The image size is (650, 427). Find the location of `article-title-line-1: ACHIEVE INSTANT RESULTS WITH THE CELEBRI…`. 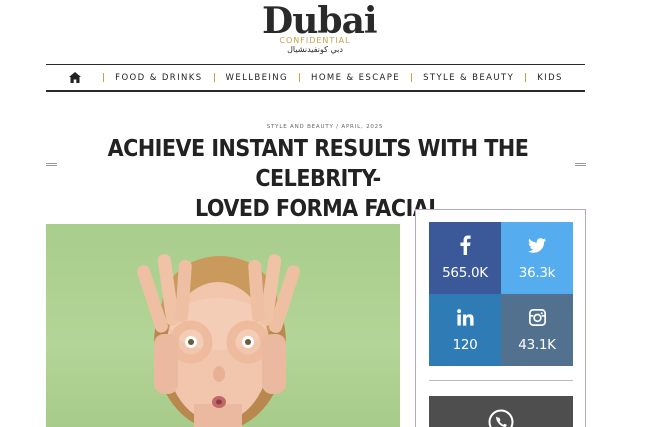

article-title-line-1: ACHIEVE INSTANT RESULTS WITH THE CELEBRI… is located at coordinates (318, 164).